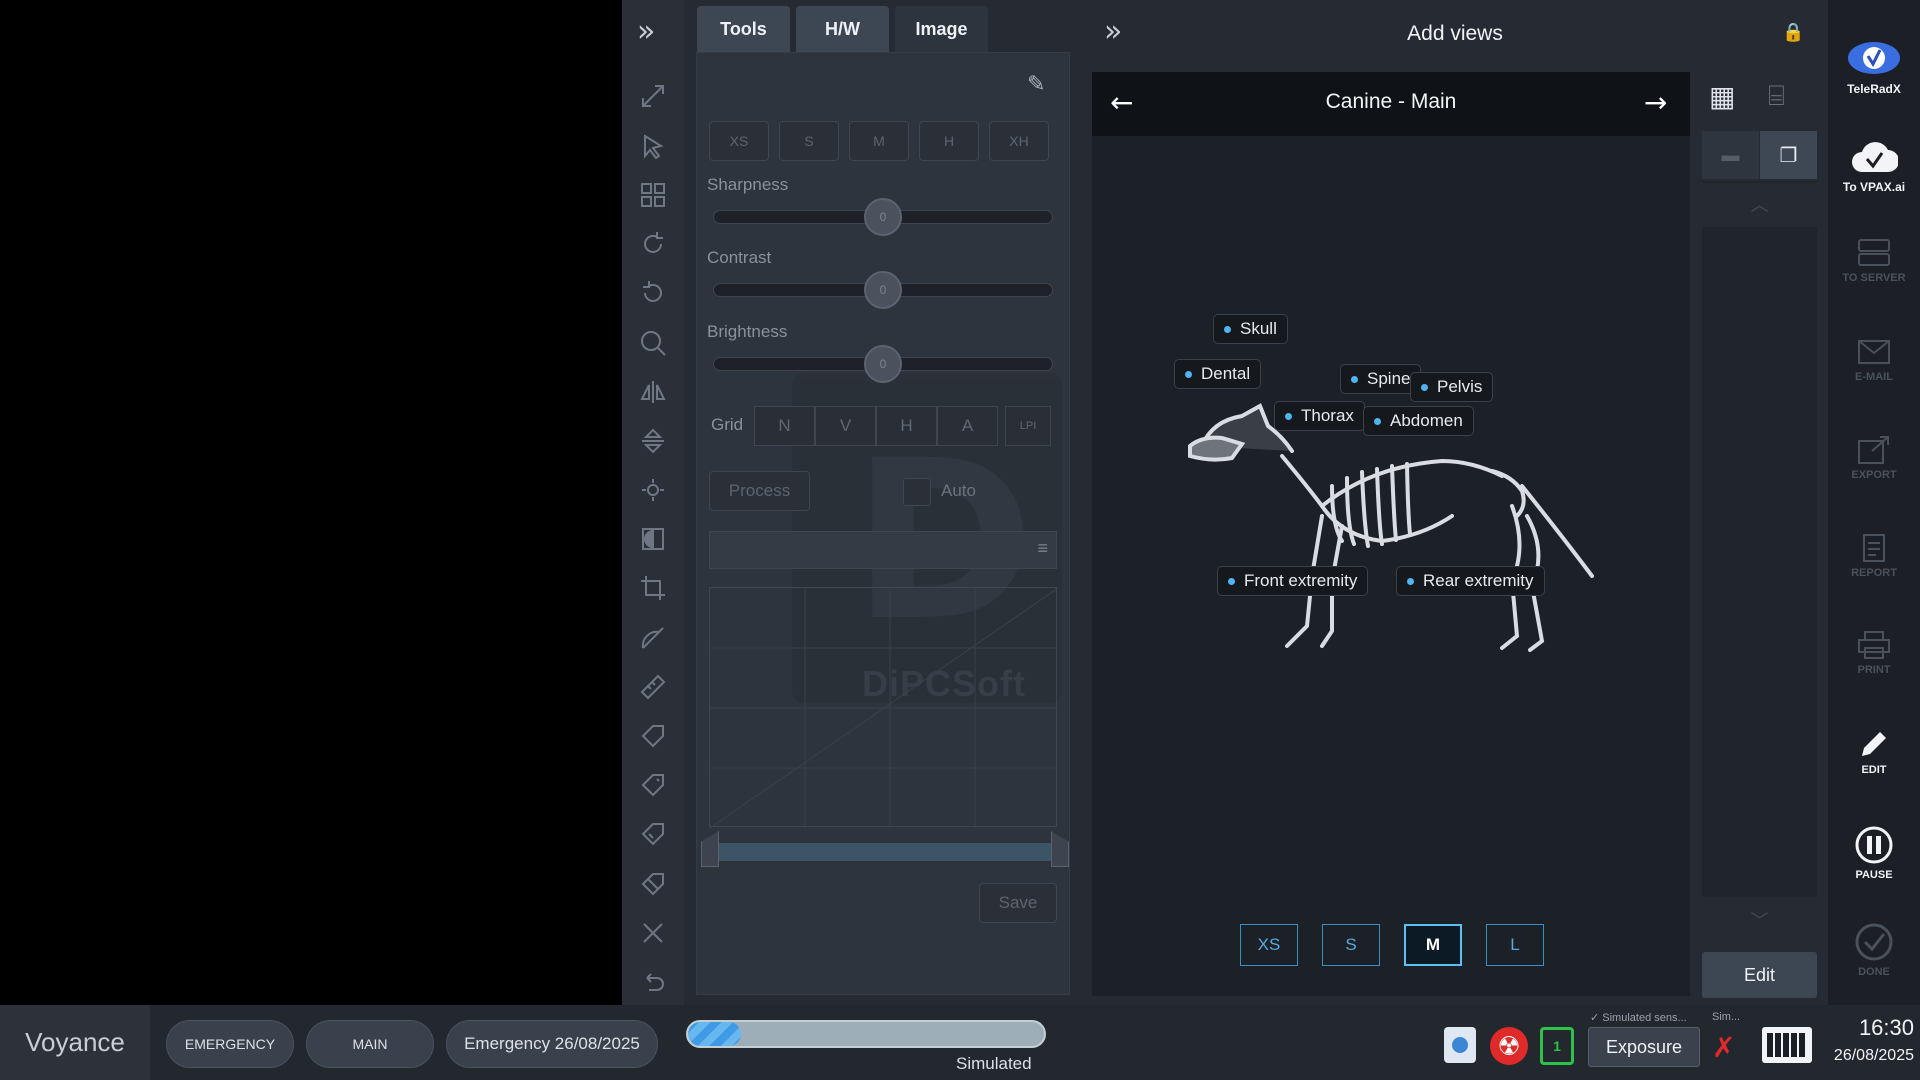  I want to click on view-nav-title: Canine - Main, so click(1391, 101).